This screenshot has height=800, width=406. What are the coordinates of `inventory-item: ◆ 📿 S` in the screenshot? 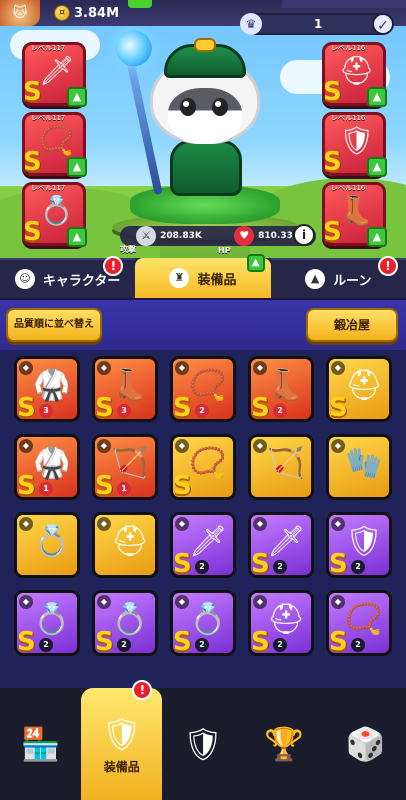 It's located at (203, 467).